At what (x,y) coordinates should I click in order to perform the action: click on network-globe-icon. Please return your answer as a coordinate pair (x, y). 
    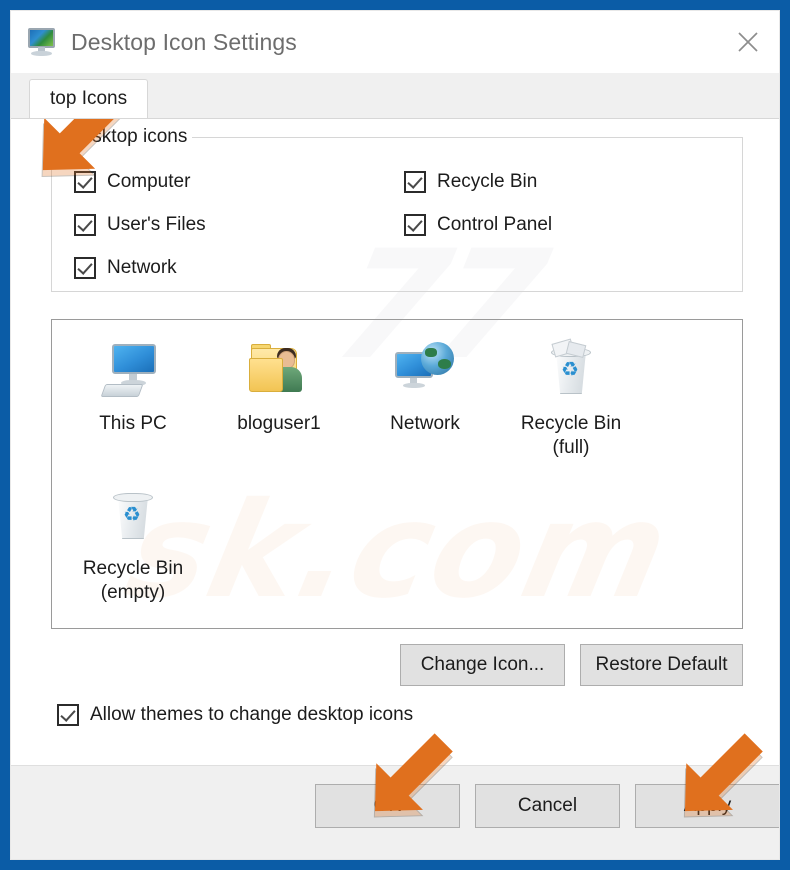
    Looking at the image, I should click on (425, 373).